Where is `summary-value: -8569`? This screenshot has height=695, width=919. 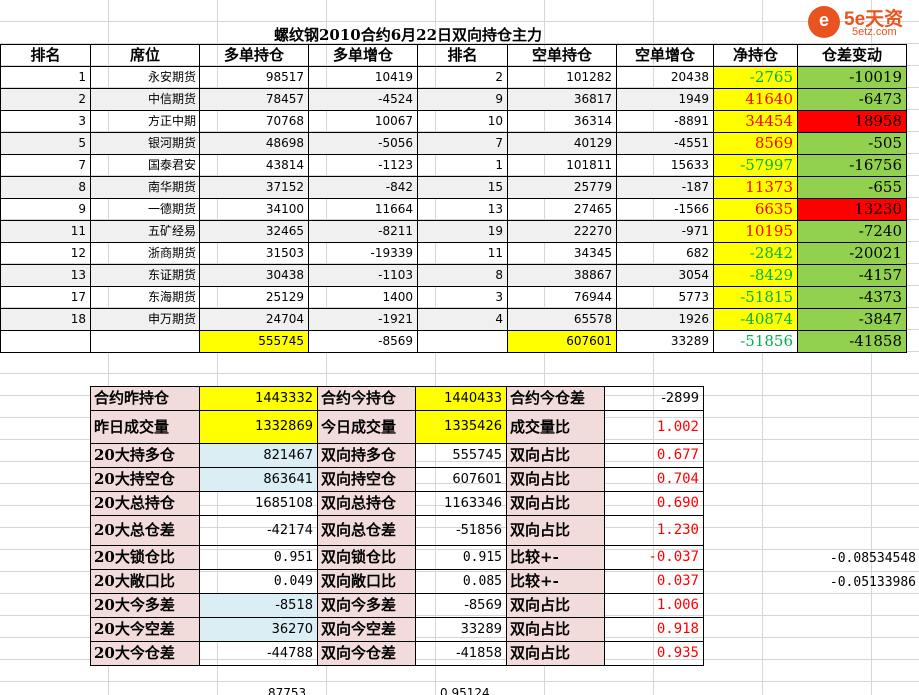 summary-value: -8569 is located at coordinates (461, 605).